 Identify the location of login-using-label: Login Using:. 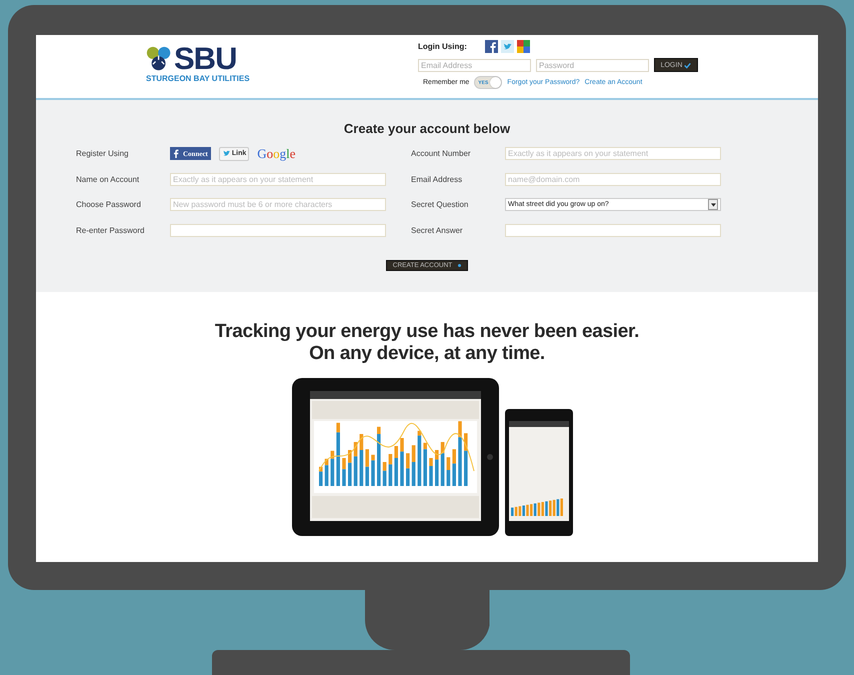
(443, 46).